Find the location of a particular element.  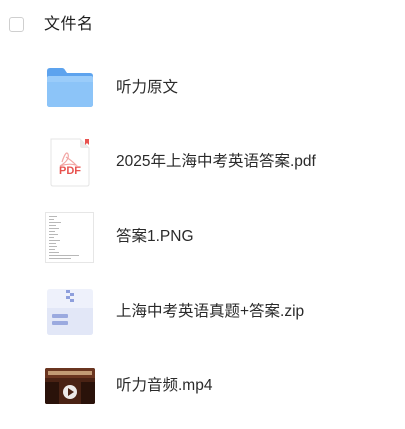

file-name: 答案1.PNG is located at coordinates (155, 237).